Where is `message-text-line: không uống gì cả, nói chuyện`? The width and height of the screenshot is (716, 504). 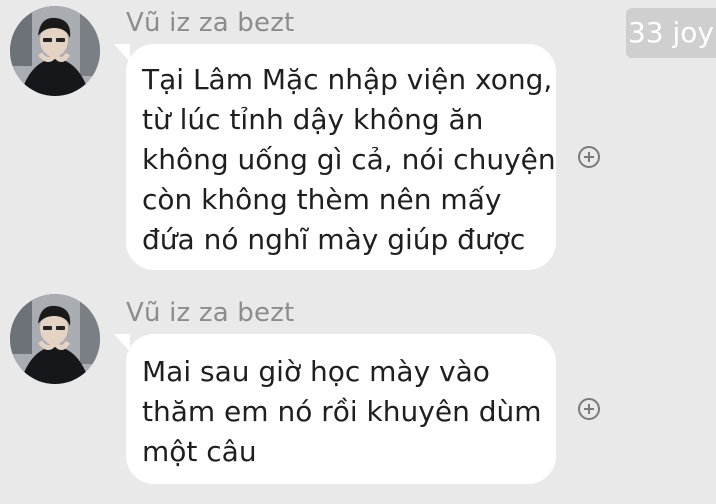
message-text-line: không uống gì cả, nói chuyện is located at coordinates (349, 159).